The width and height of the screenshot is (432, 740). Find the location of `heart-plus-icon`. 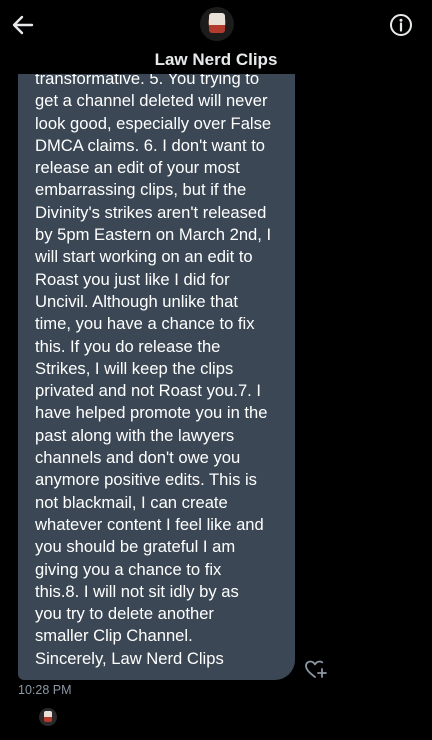

heart-plus-icon is located at coordinates (316, 669).